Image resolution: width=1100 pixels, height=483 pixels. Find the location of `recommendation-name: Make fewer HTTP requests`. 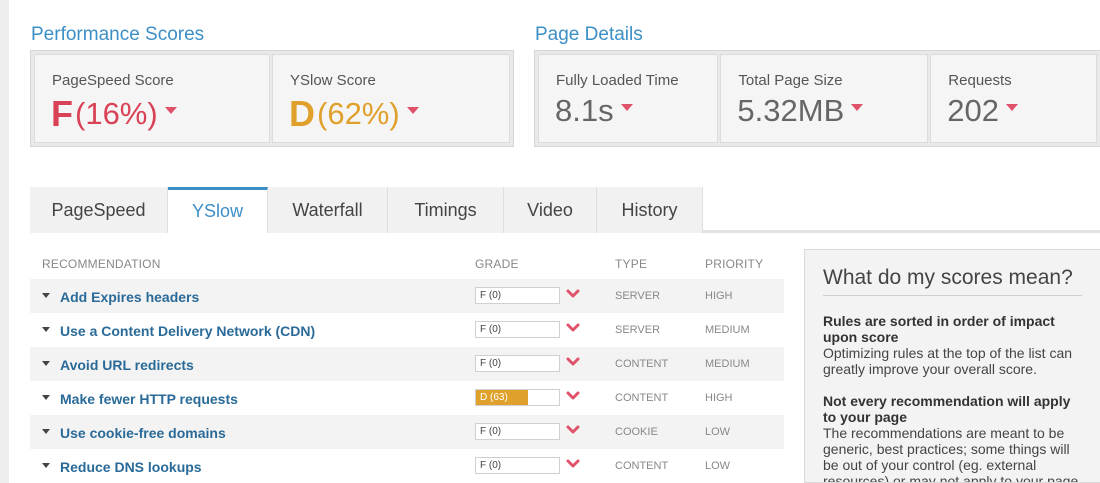

recommendation-name: Make fewer HTTP requests is located at coordinates (149, 399).